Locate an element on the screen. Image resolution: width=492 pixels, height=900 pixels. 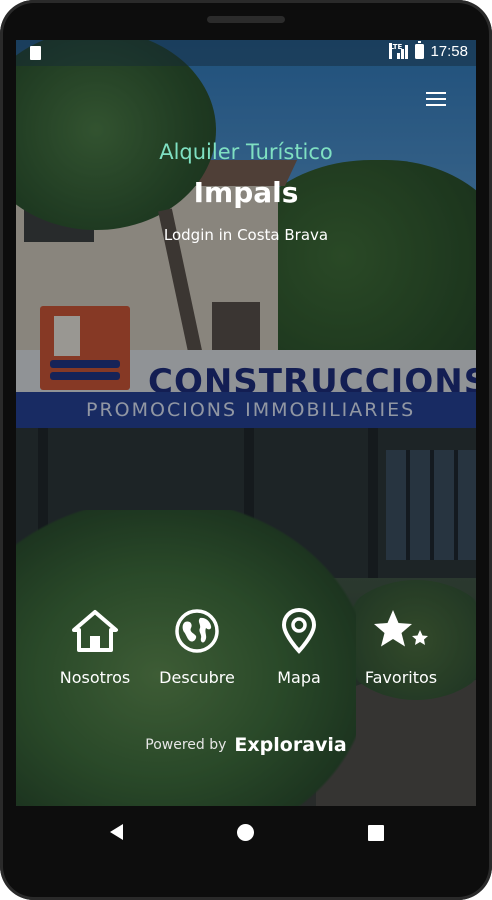
nav-item-label: Nosotros is located at coordinates (95, 677).